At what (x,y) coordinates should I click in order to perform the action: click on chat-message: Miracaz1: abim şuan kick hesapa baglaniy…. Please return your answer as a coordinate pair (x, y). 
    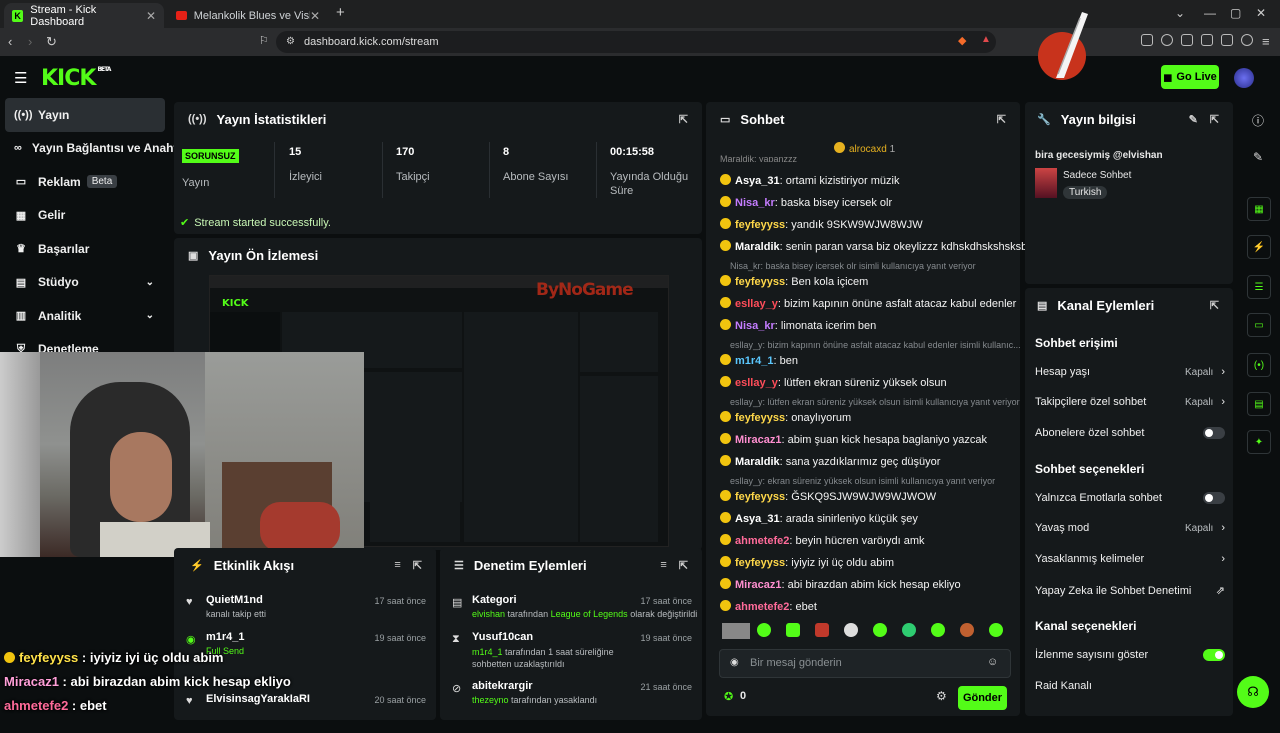
    Looking at the image, I should click on (853, 439).